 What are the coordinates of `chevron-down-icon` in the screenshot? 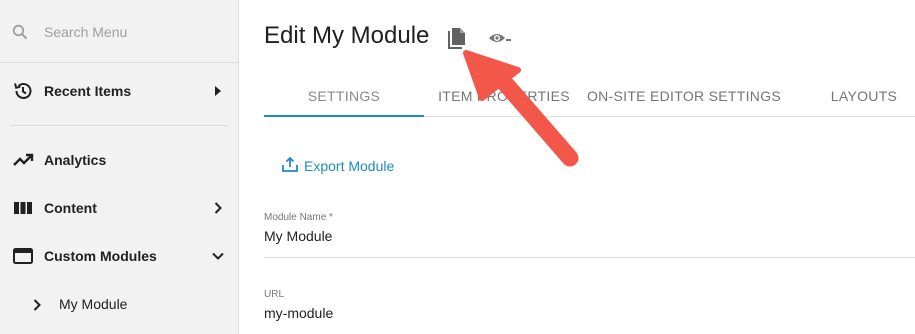 It's located at (218, 256).